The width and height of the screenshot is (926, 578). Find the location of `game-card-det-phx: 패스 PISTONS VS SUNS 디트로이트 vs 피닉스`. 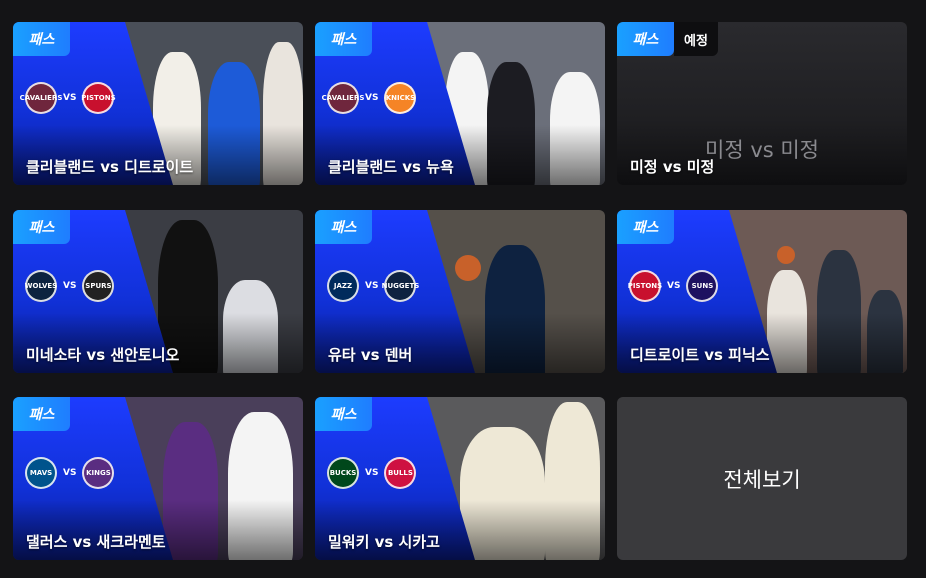

game-card-det-phx: 패스 PISTONS VS SUNS 디트로이트 vs 피닉스 is located at coordinates (762, 291).